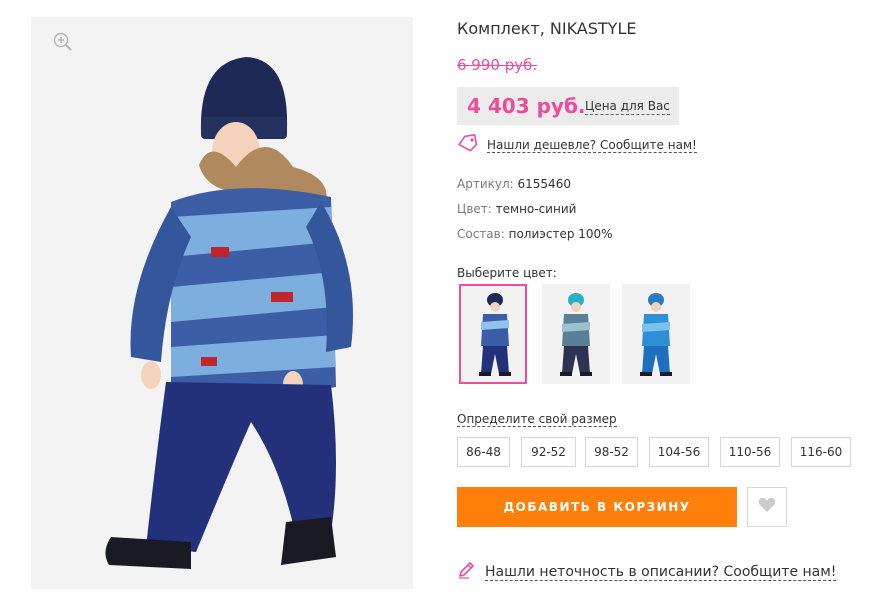  I want to click on size-option: 86-48, so click(483, 452).